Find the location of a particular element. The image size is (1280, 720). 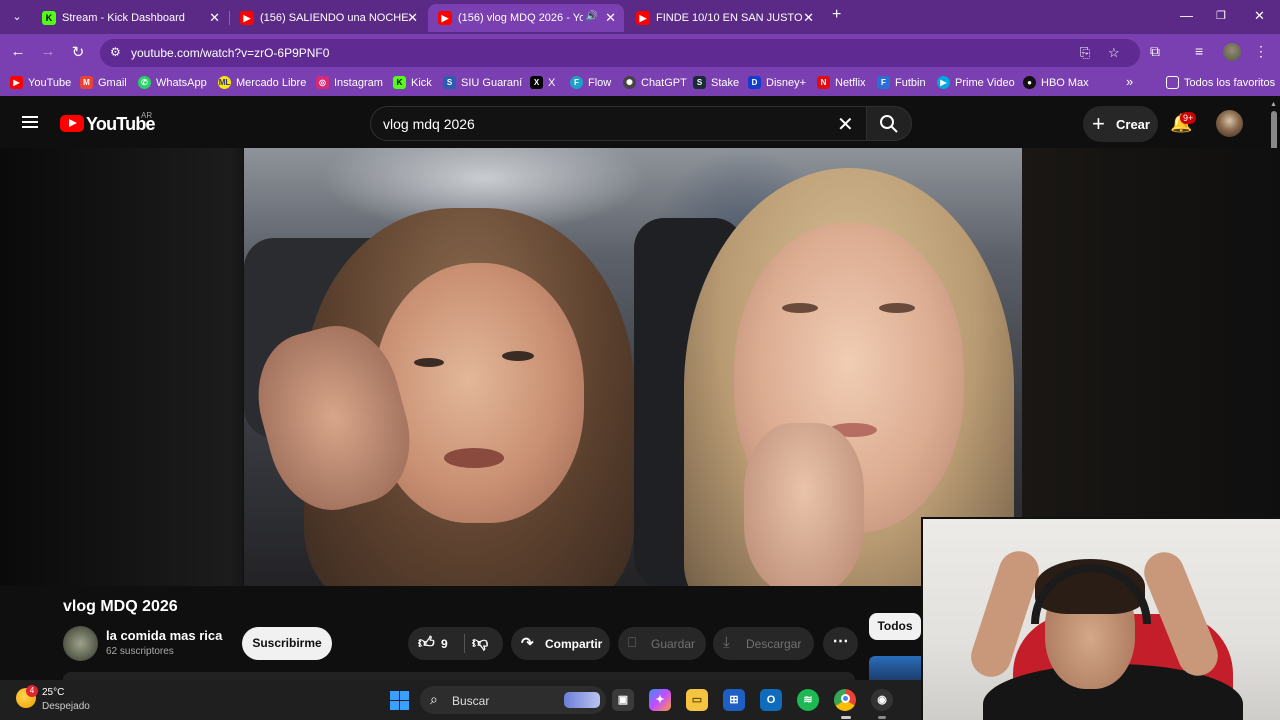

address-bar: ⚙ youtube.com/watch?v=zrO-6P9PNF0 ⎘ ☆ is located at coordinates (620, 53).